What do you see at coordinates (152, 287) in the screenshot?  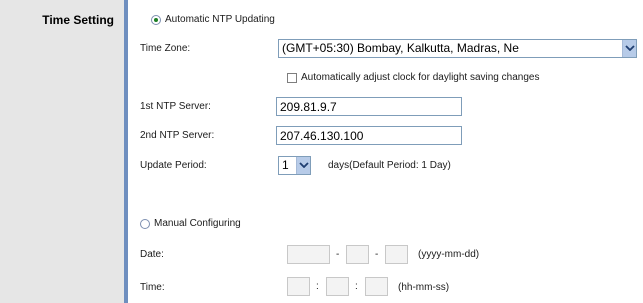 I see `time-label: Time:` at bounding box center [152, 287].